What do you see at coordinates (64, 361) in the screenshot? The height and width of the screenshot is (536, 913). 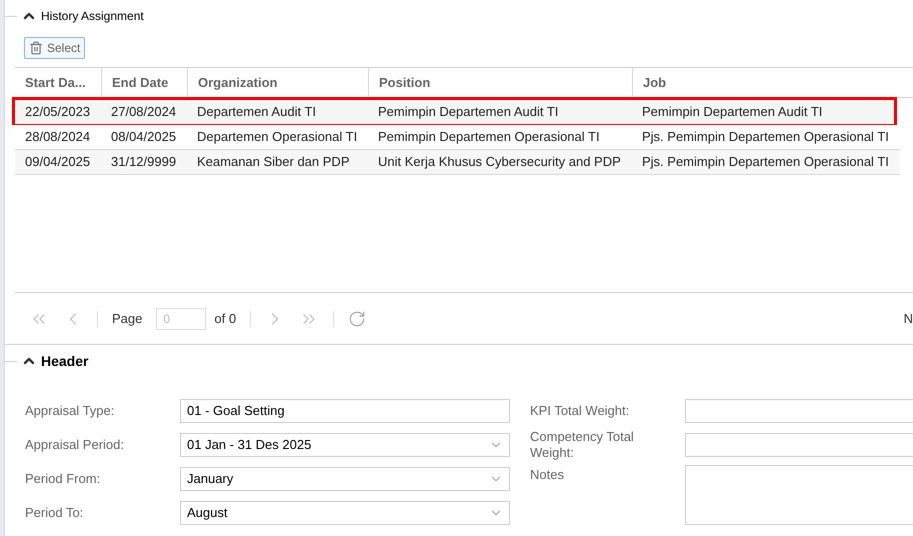 I see `section-title: Header` at bounding box center [64, 361].